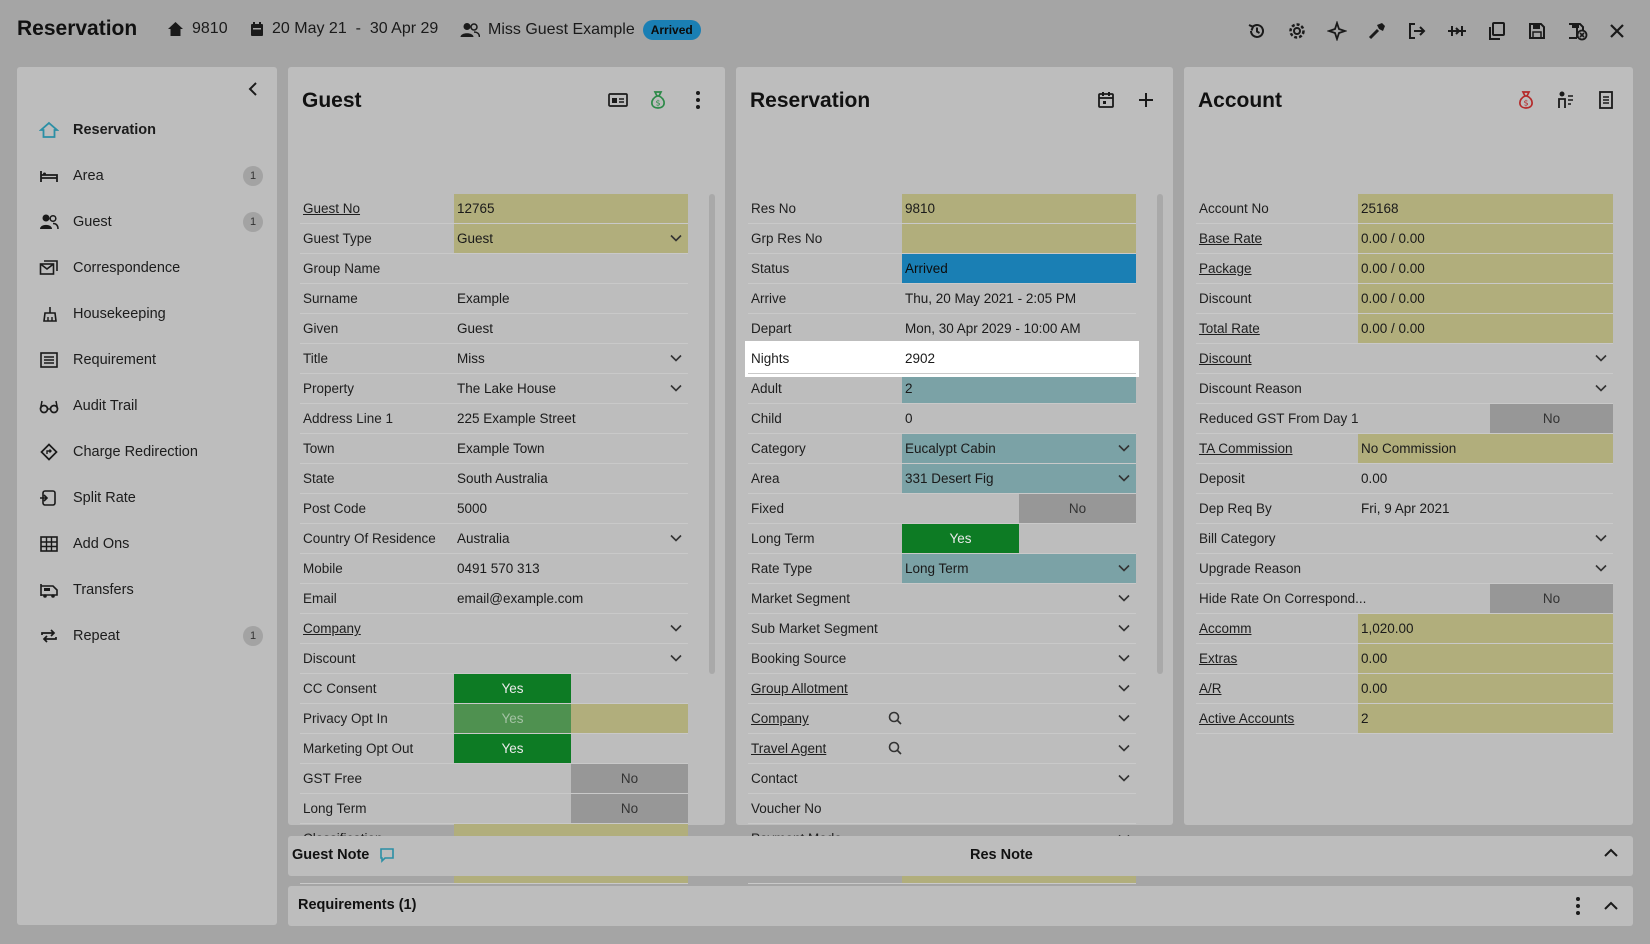 The height and width of the screenshot is (944, 1650). What do you see at coordinates (1019, 628) in the screenshot?
I see `sub-market-segment-select` at bounding box center [1019, 628].